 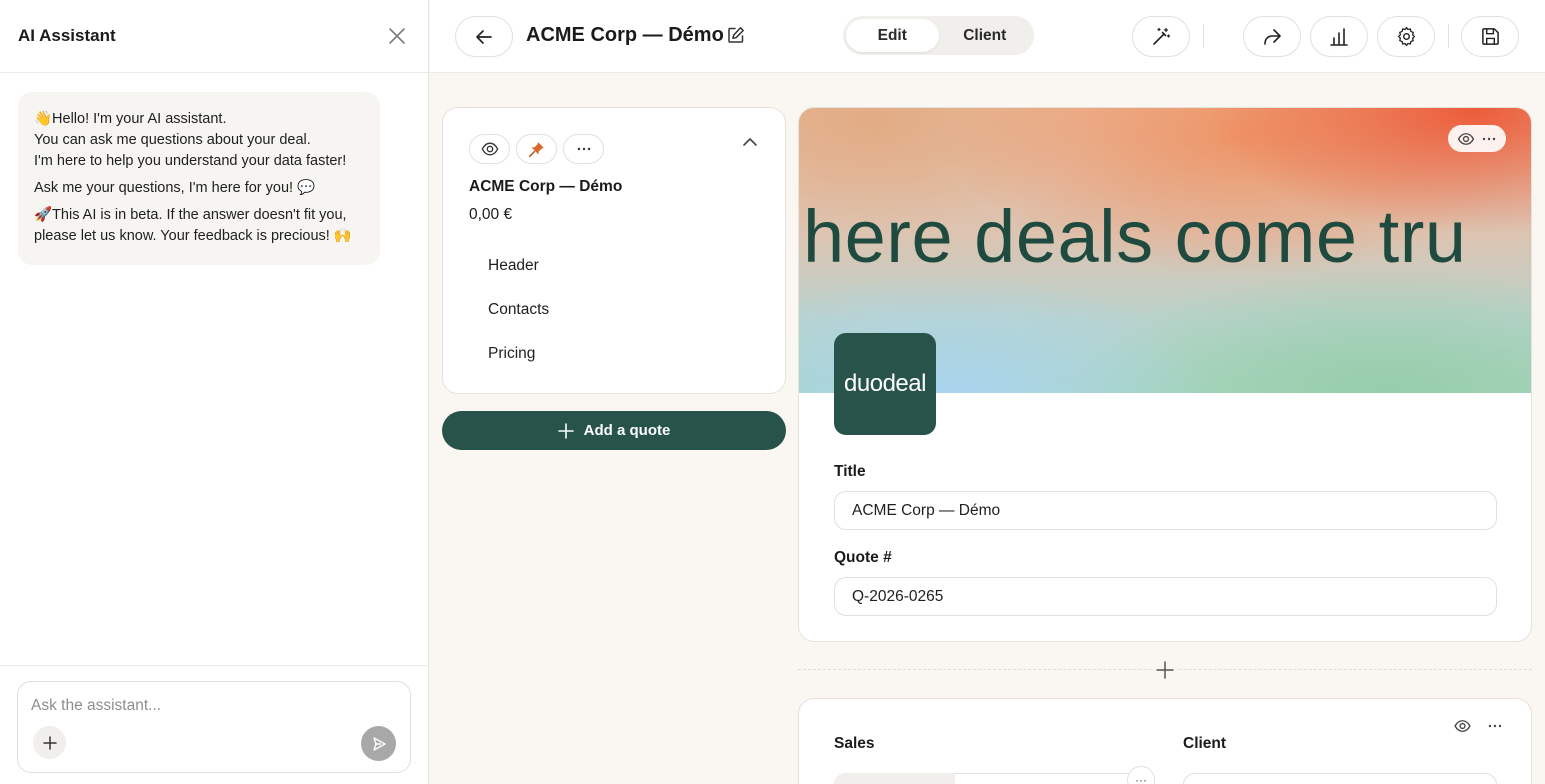 I want to click on ai-message-line: 👋Hello! I'm your AI assistant., so click(x=130, y=119).